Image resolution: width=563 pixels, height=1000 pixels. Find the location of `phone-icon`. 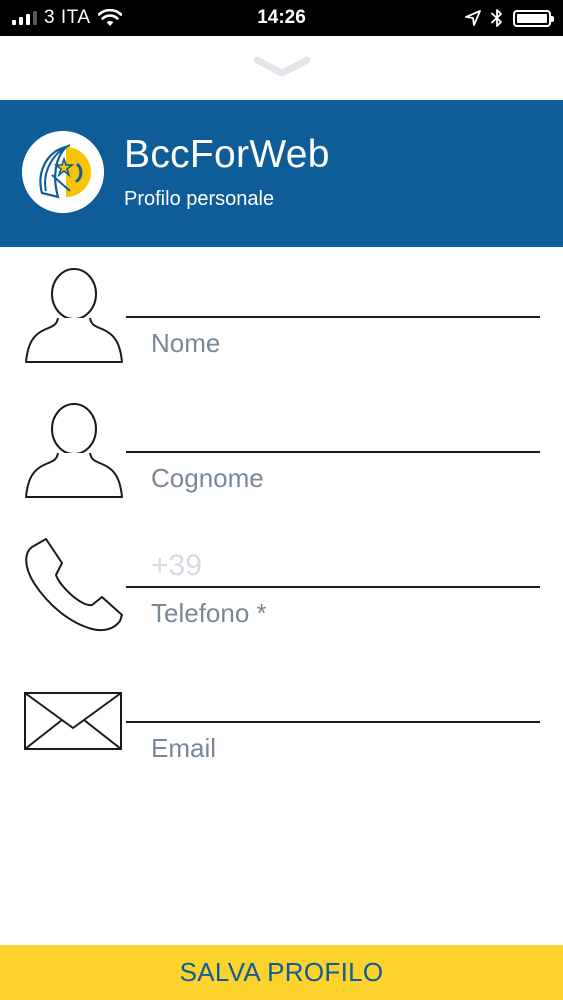

phone-icon is located at coordinates (74, 585).